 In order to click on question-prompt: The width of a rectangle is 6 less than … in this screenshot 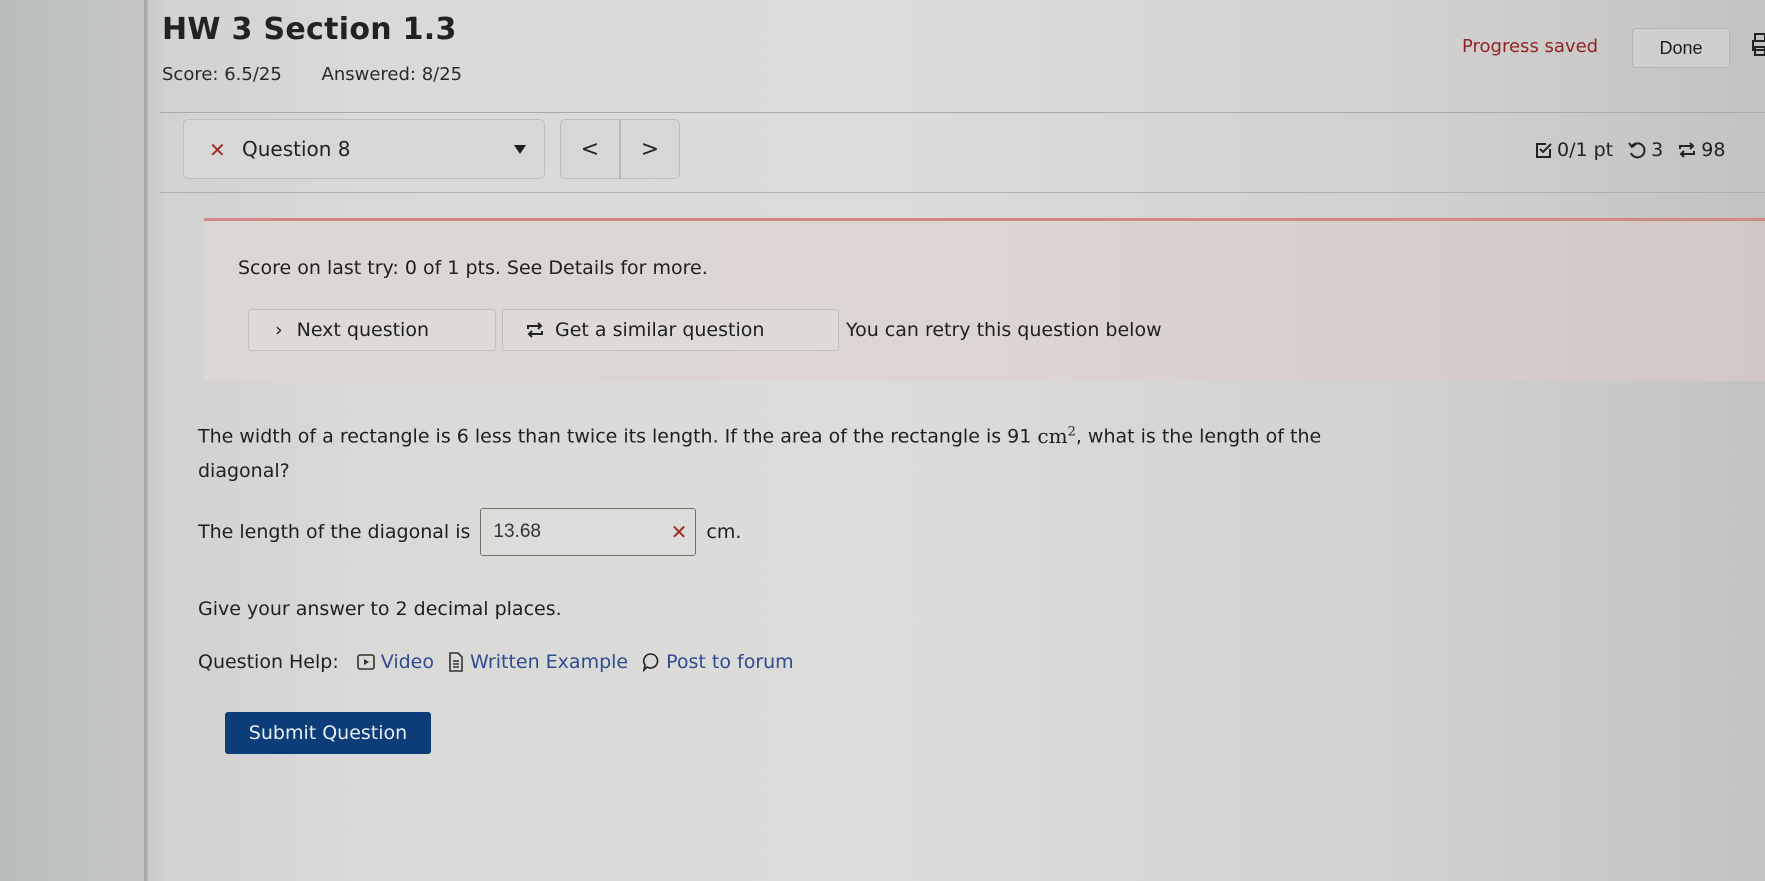, I will do `click(788, 451)`.